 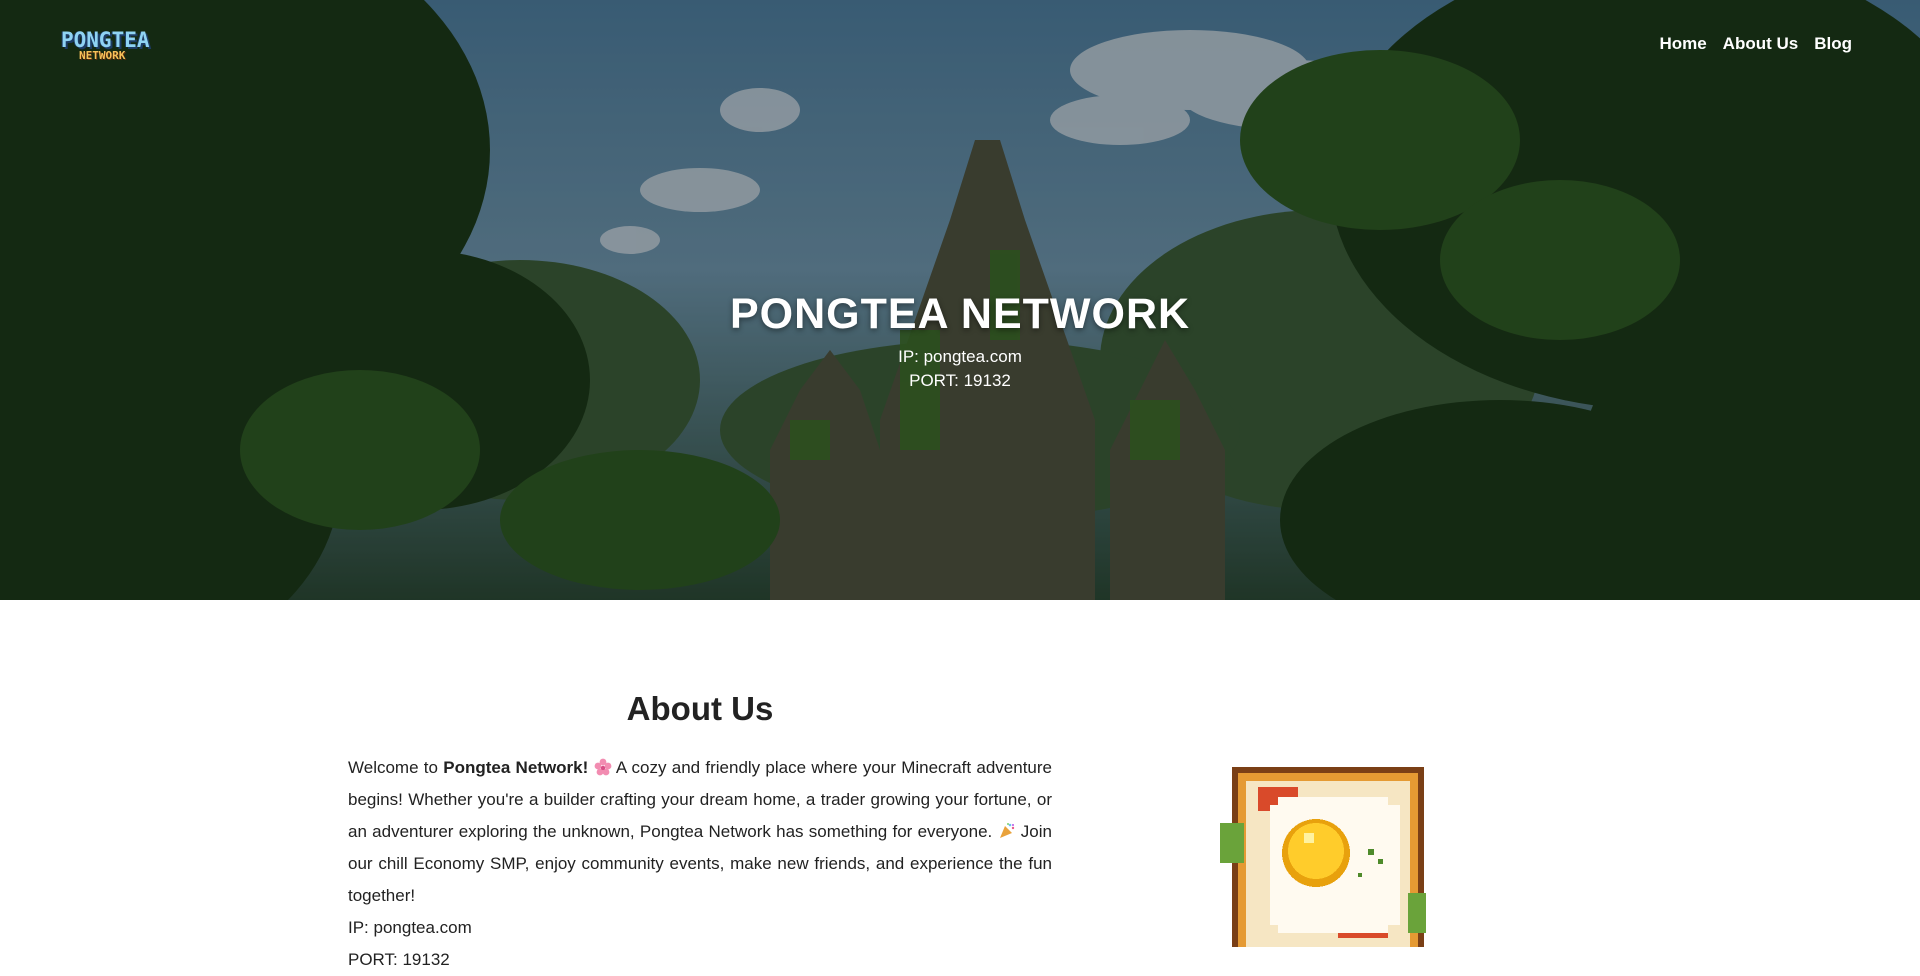 I want to click on party-popper-icon, so click(x=1007, y=828).